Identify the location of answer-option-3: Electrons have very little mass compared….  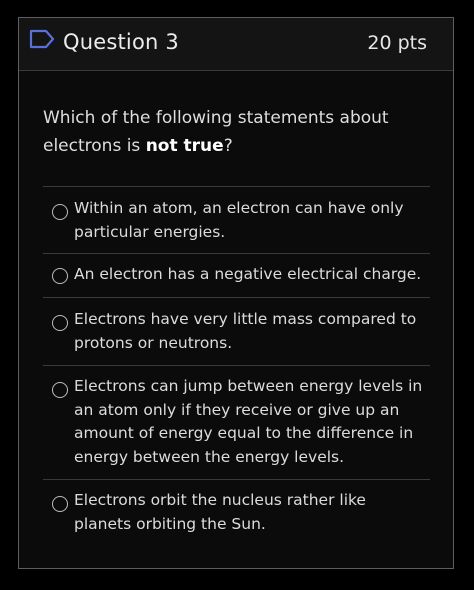
(236, 331).